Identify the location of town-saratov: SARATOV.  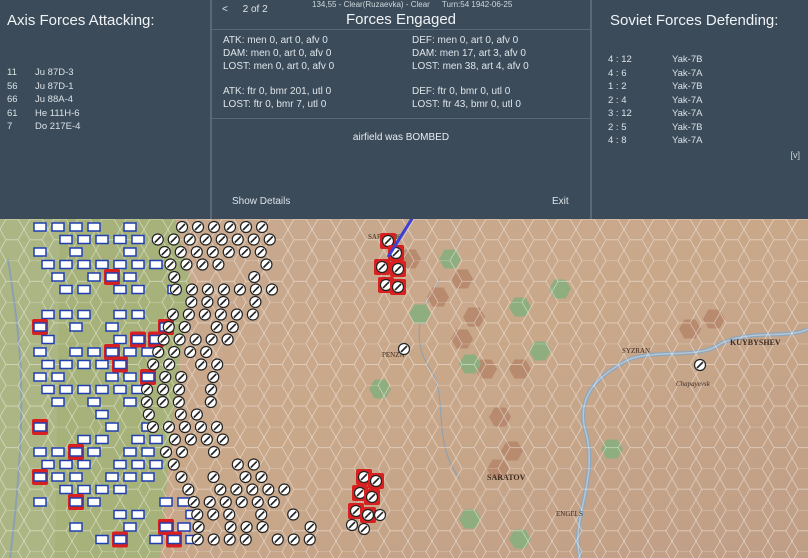
(506, 477).